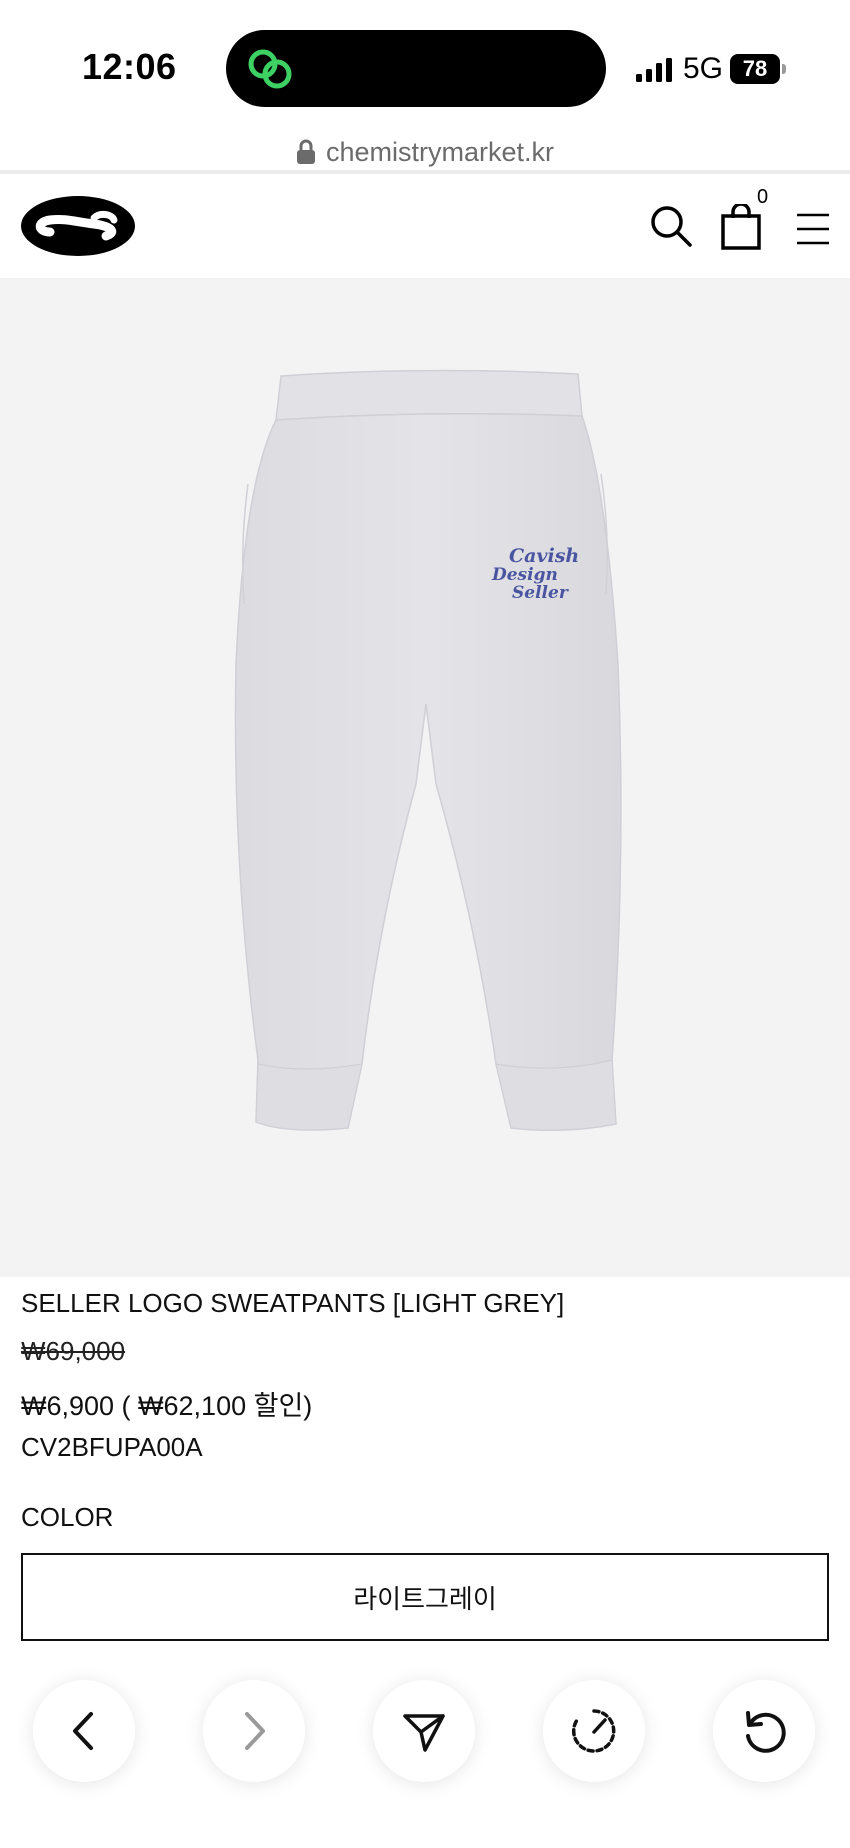  What do you see at coordinates (305, 151) in the screenshot?
I see `lock-icon` at bounding box center [305, 151].